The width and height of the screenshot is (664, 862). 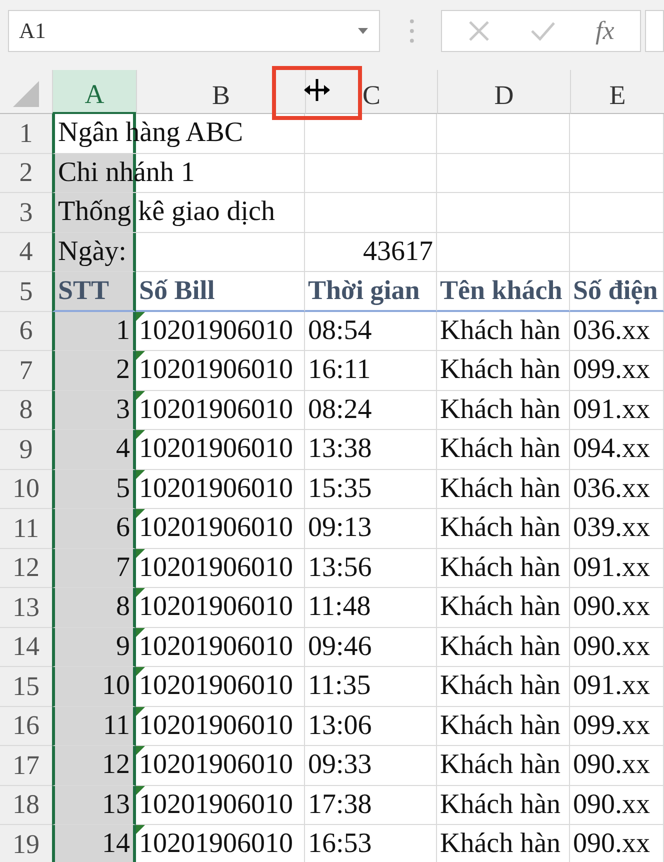 I want to click on row-header: 1, so click(x=26, y=134).